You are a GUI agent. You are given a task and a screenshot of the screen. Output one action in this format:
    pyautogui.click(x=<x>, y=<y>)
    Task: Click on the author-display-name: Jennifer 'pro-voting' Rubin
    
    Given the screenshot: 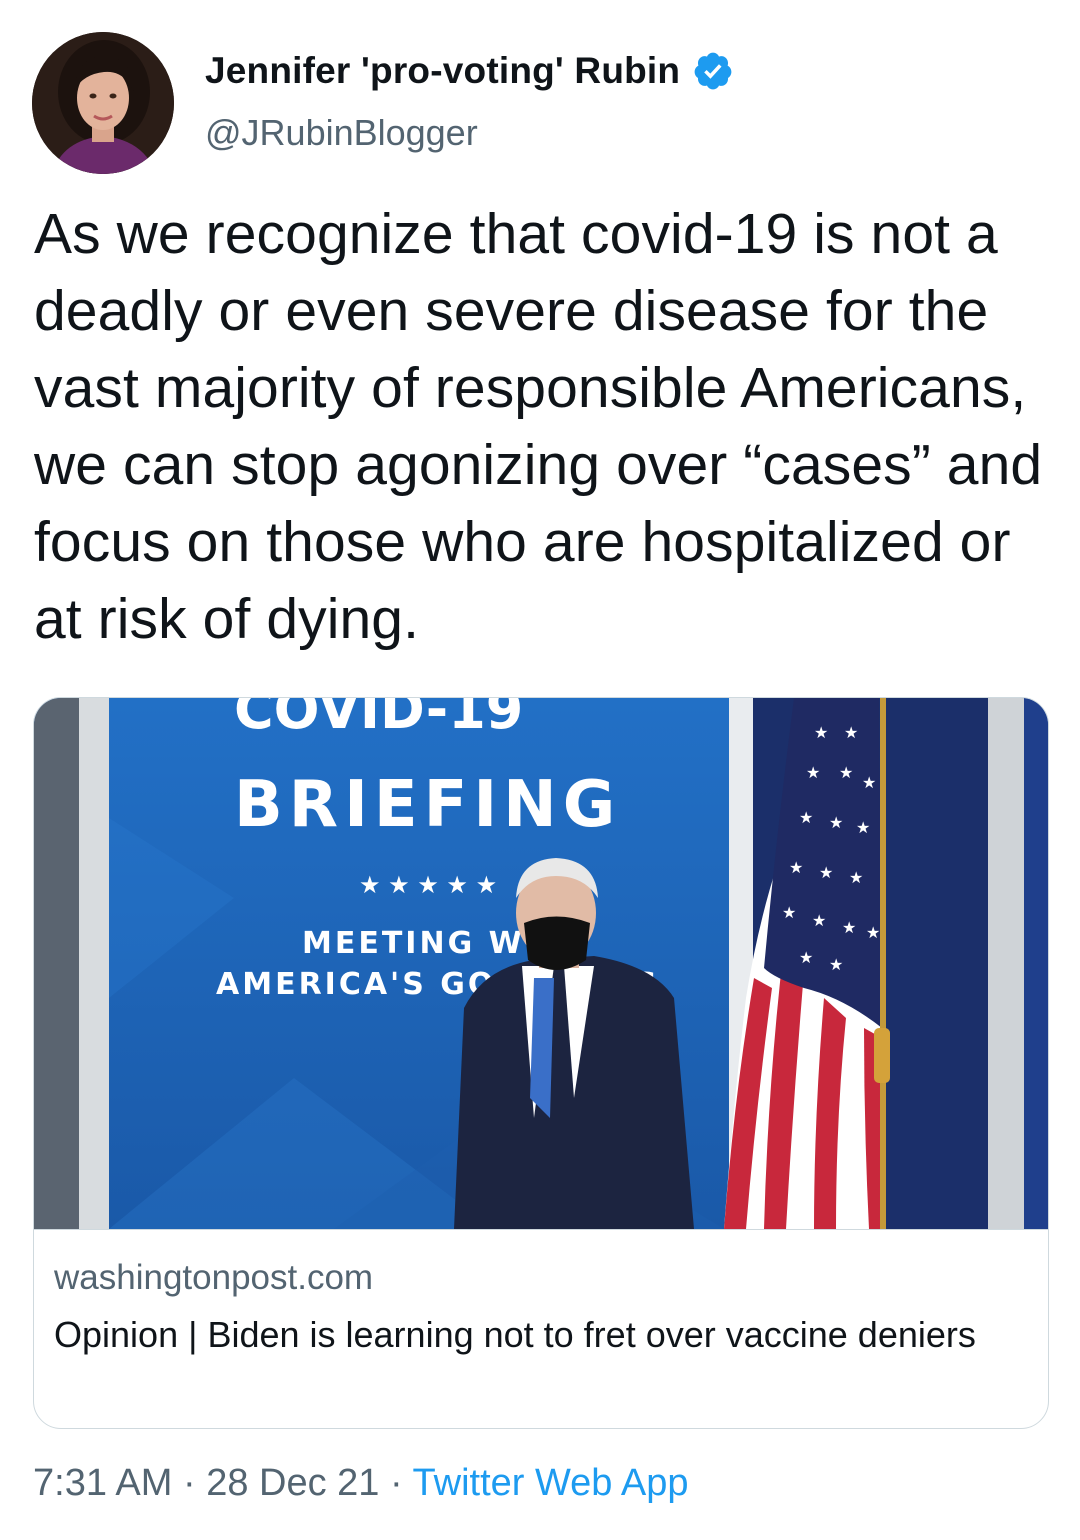 What is the action you would take?
    pyautogui.click(x=442, y=71)
    